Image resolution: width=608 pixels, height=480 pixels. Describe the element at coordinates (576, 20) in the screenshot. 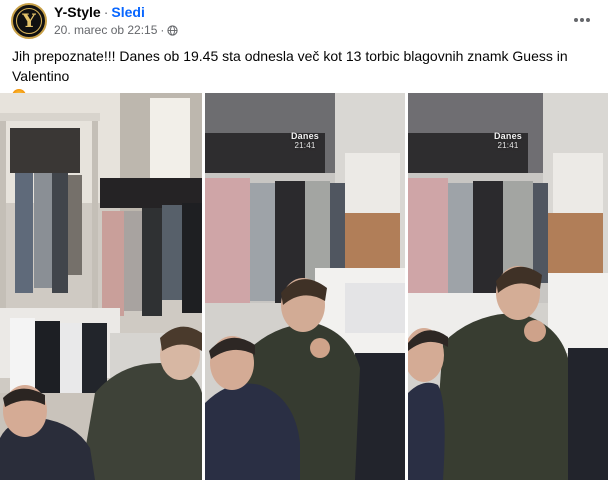

I see `more-horizontal-icon` at that location.